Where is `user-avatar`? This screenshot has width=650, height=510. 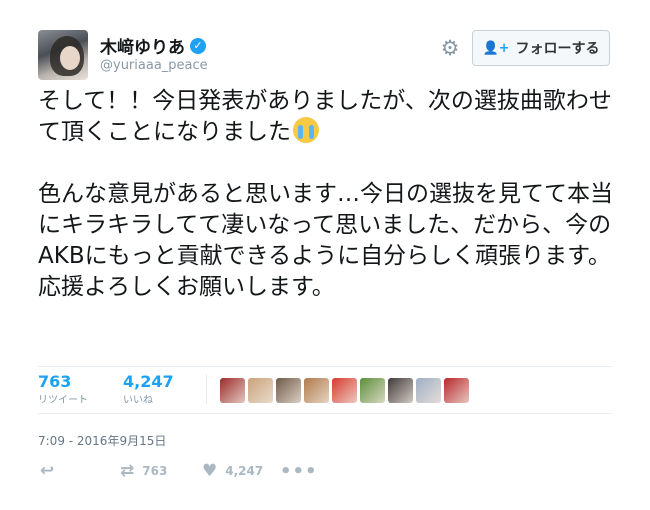 user-avatar is located at coordinates (63, 55).